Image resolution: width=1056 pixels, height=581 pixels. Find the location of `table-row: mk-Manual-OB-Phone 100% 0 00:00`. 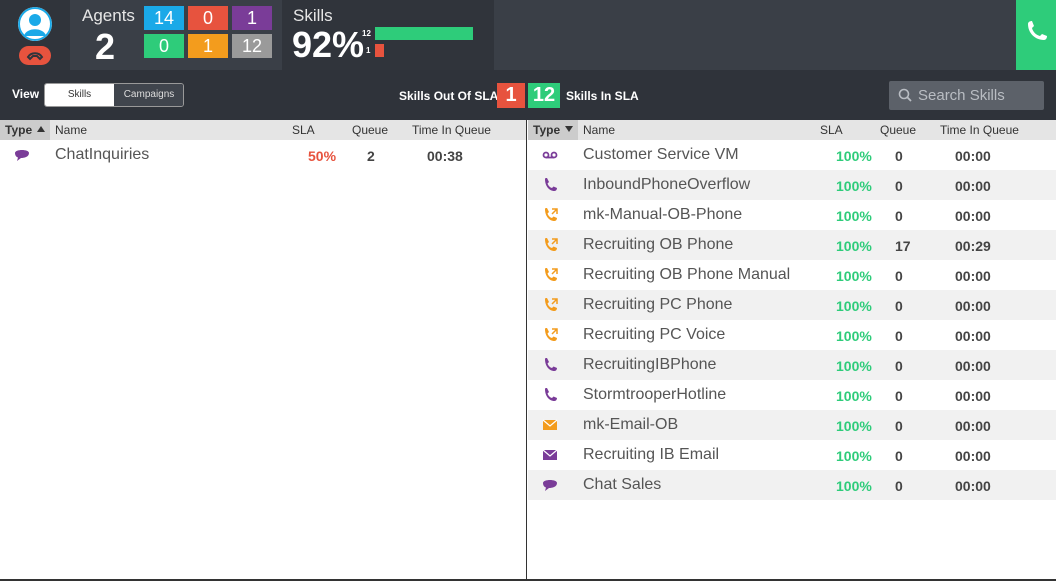

table-row: mk-Manual-OB-Phone 100% 0 00:00 is located at coordinates (792, 215).